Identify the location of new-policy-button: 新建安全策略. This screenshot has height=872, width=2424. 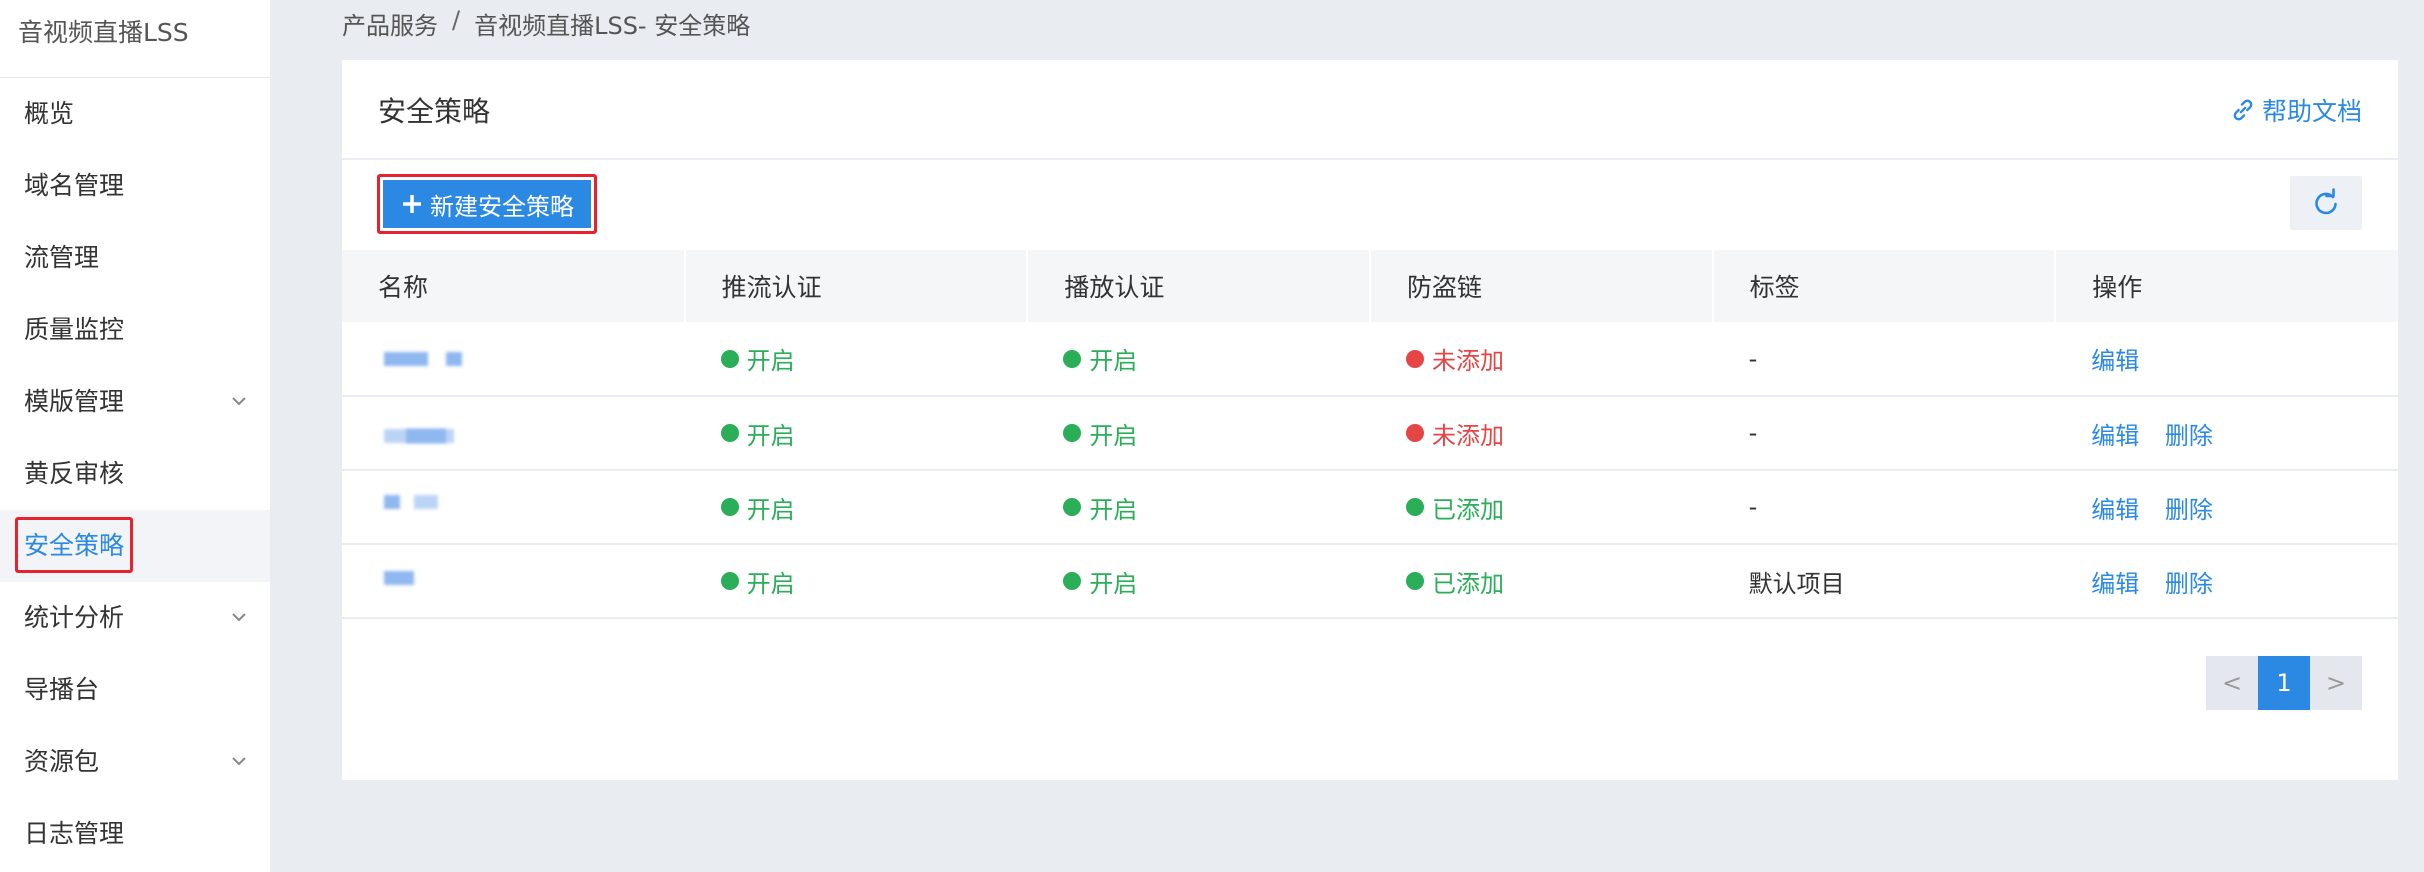
(487, 204).